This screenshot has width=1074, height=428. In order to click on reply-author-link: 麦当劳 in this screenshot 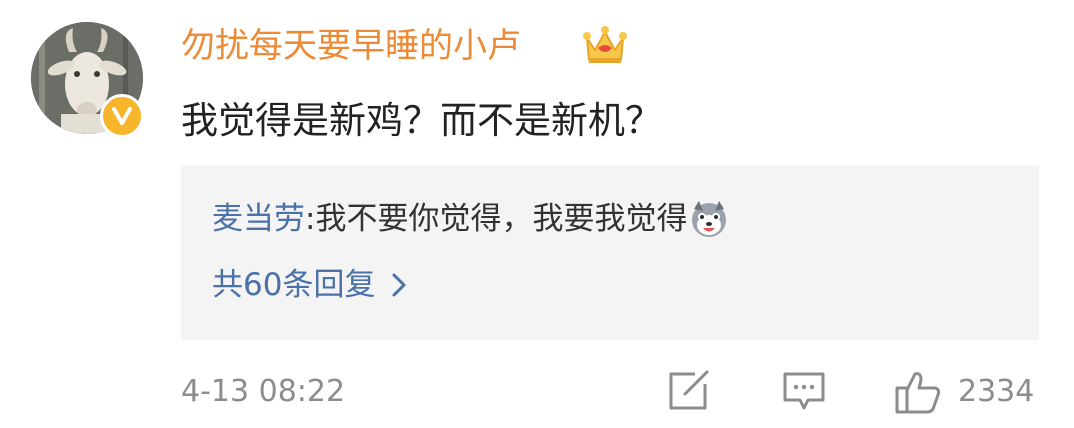, I will do `click(258, 219)`.